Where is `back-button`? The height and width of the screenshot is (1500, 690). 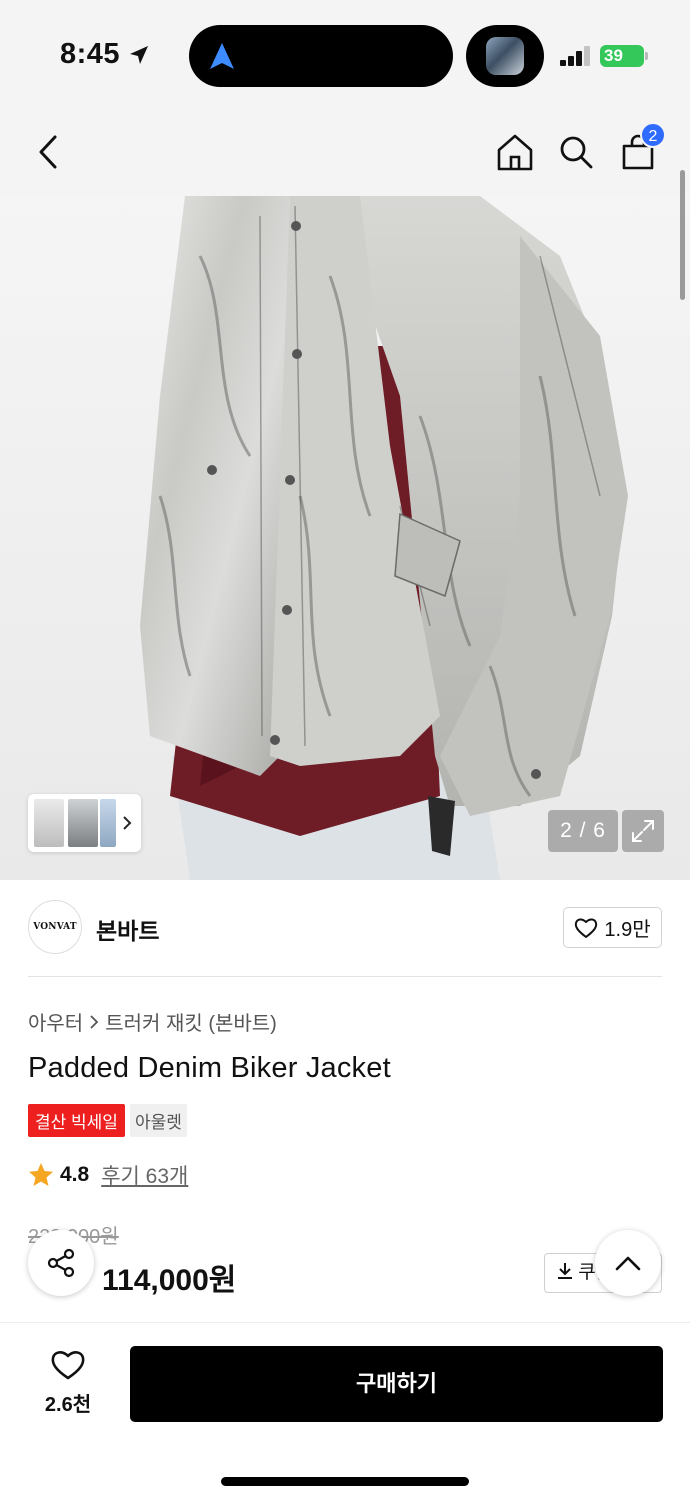 back-button is located at coordinates (48, 152).